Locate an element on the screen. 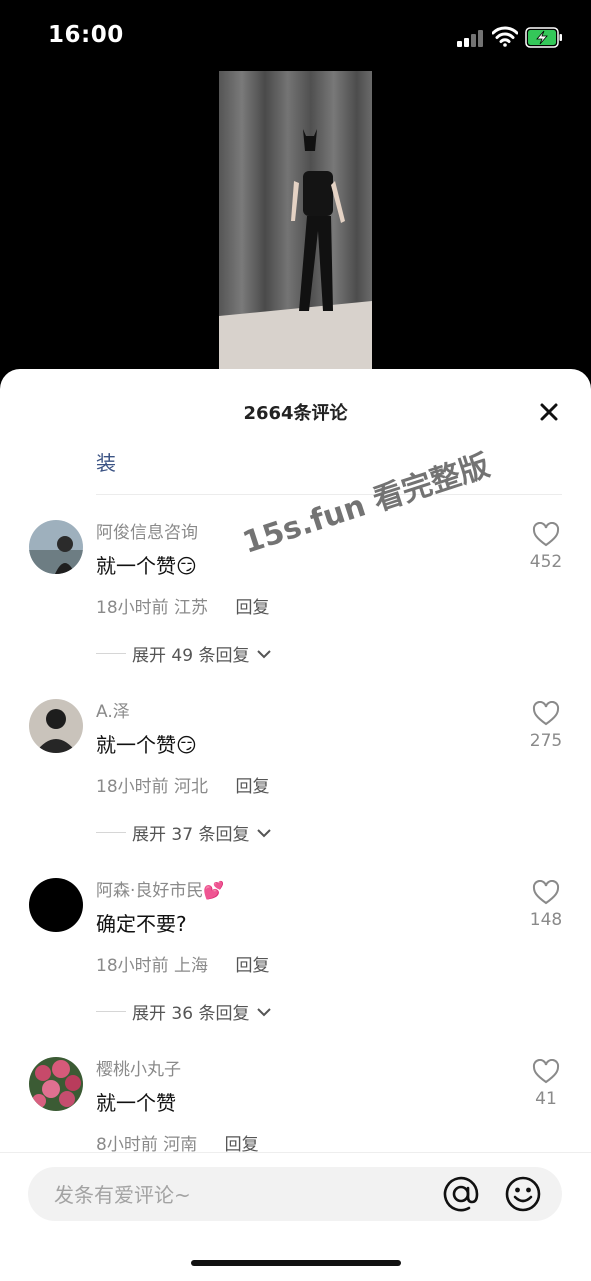 This screenshot has width=591, height=1281. expand-replies-label: 展开 36 条回复 is located at coordinates (191, 1014).